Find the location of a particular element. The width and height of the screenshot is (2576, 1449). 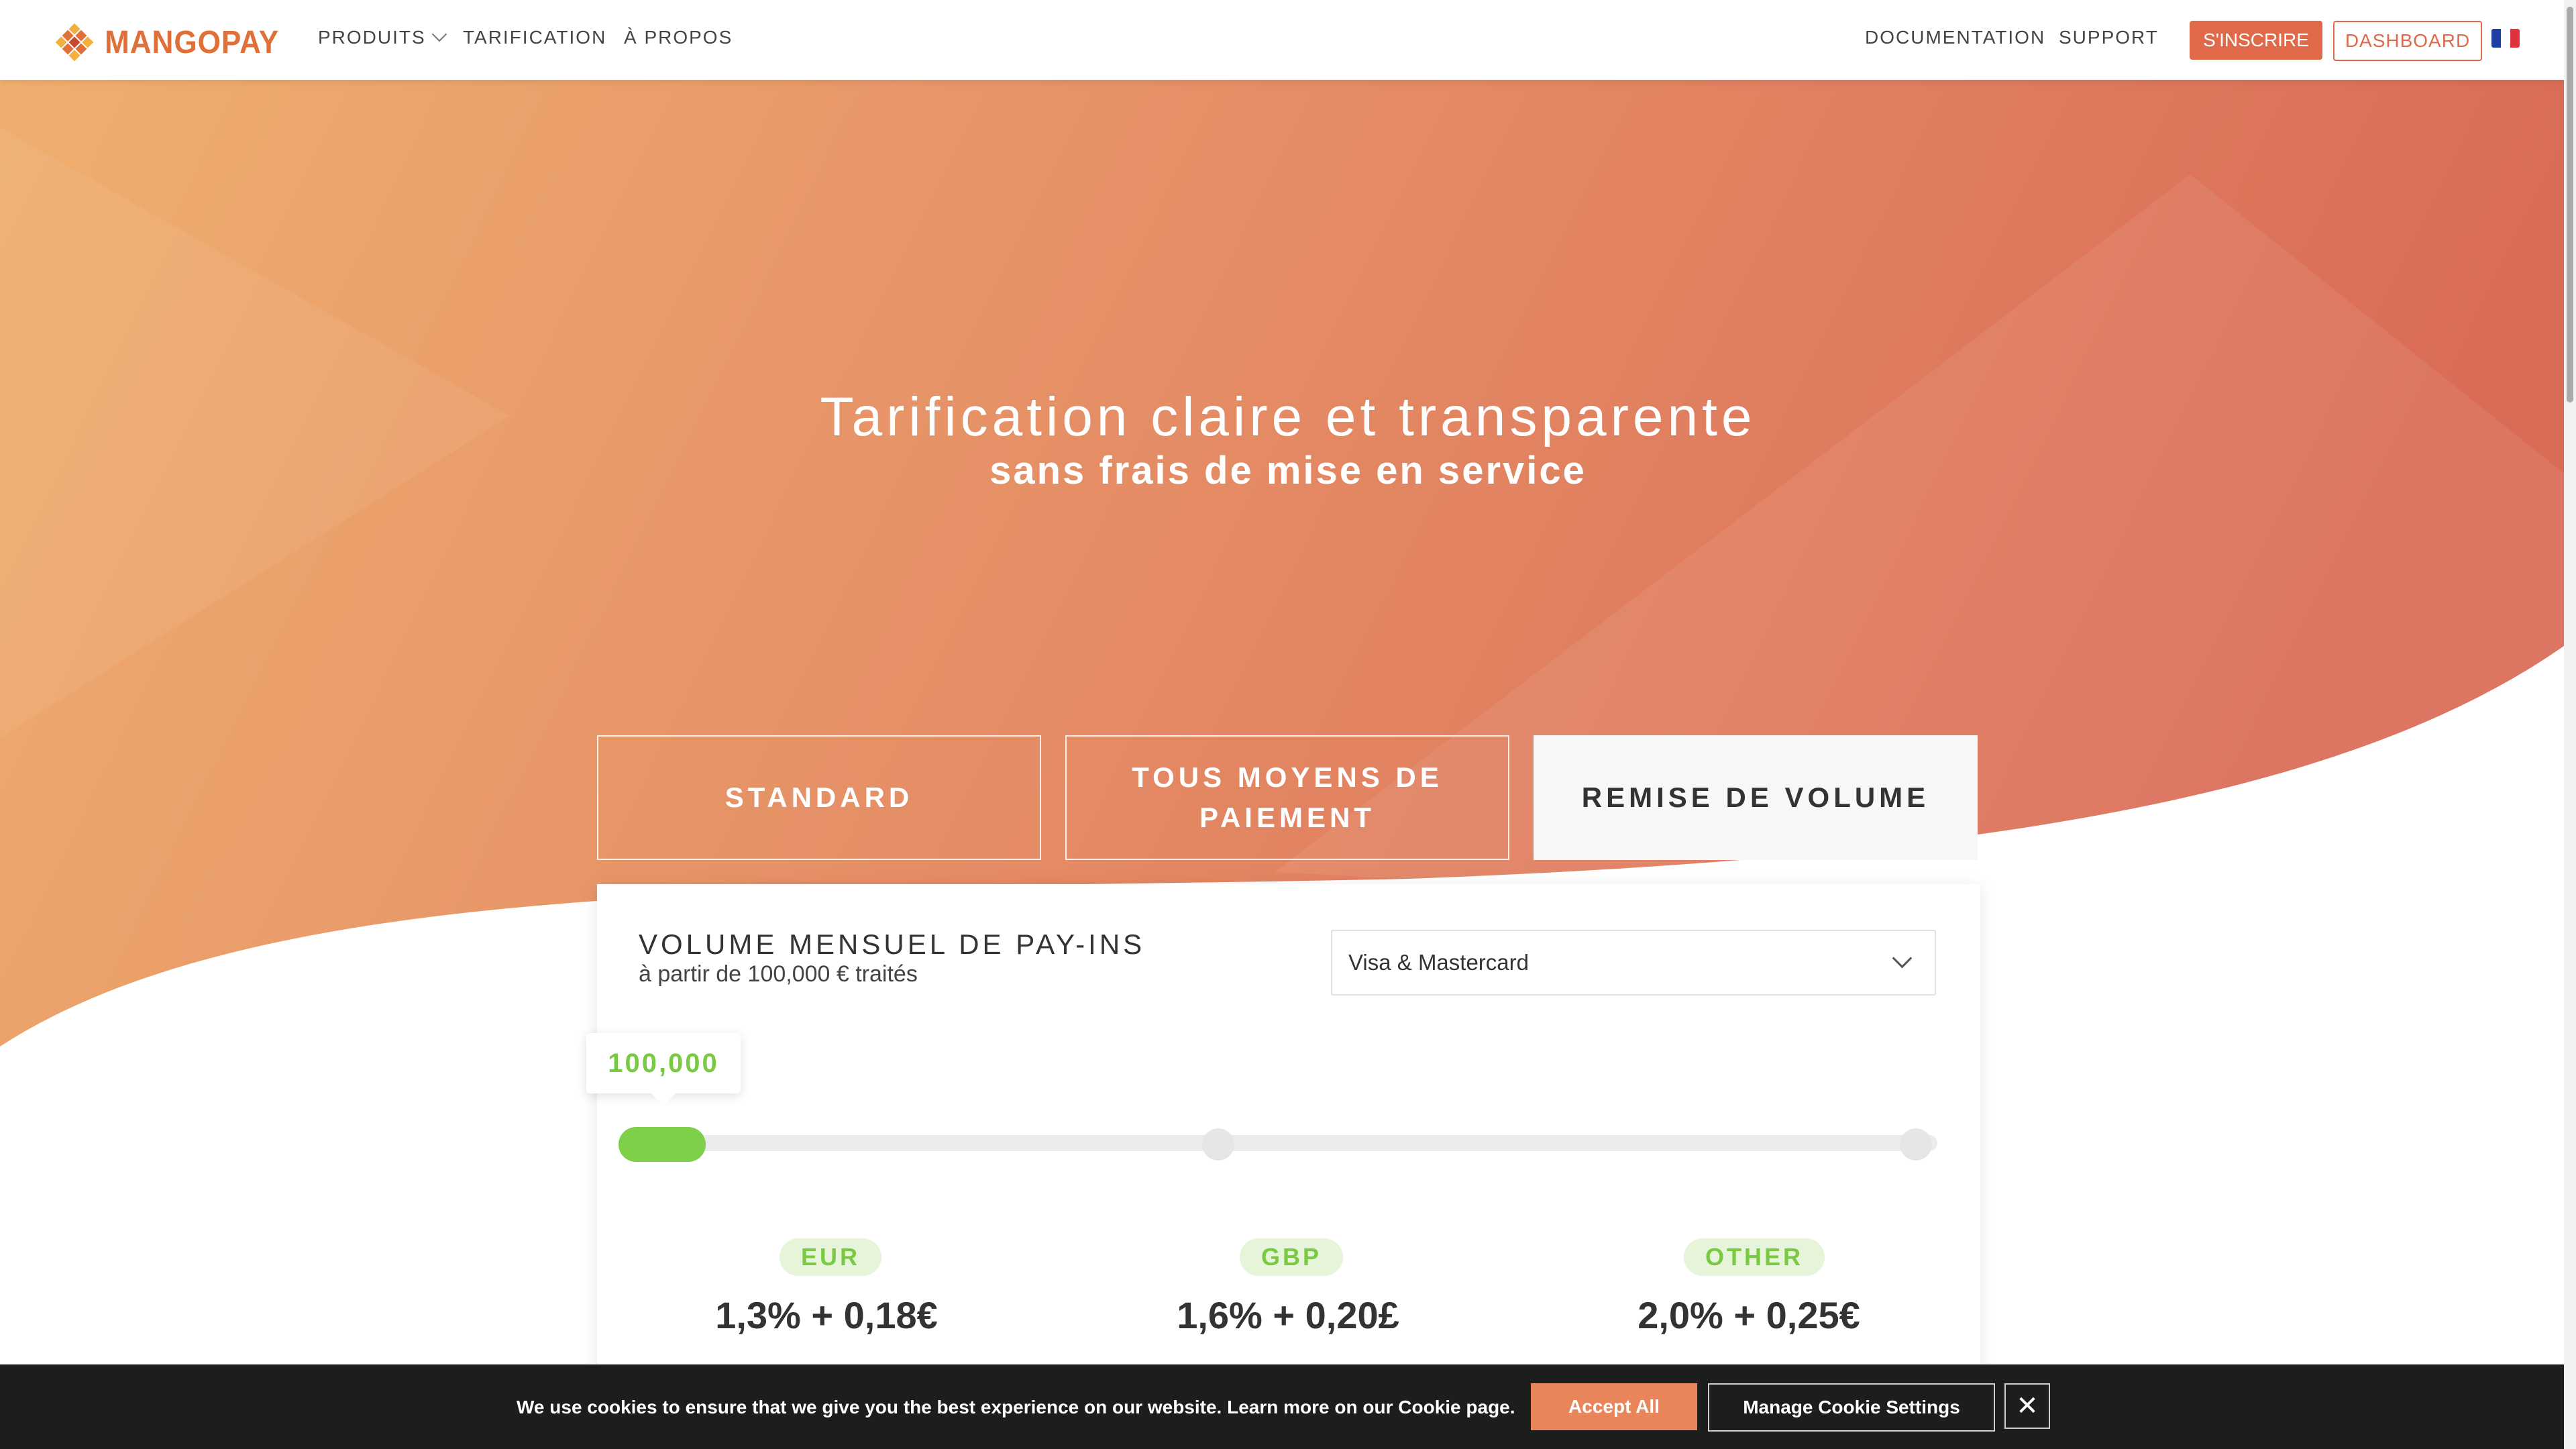

nav-a-propos: À PROPOS is located at coordinates (678, 37).